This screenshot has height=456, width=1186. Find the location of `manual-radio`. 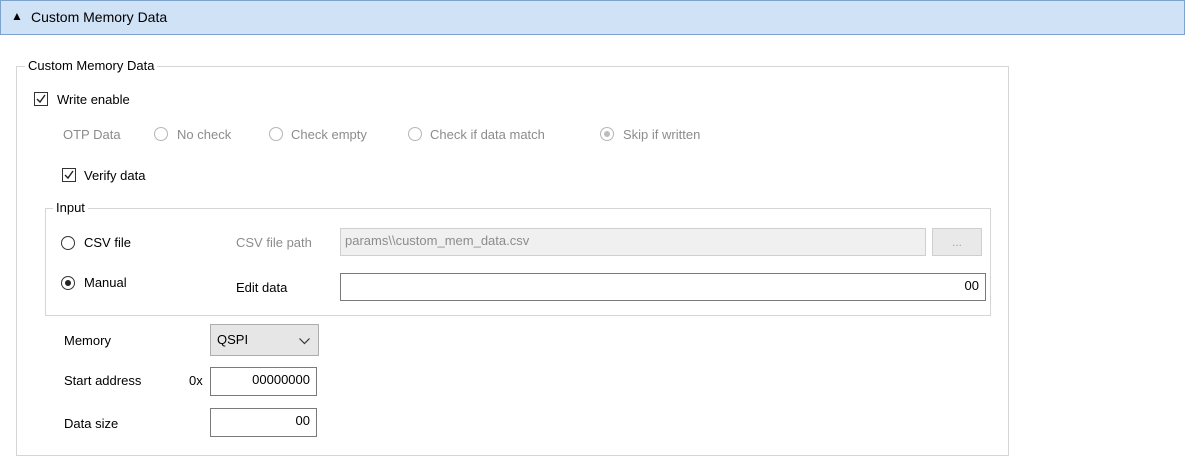

manual-radio is located at coordinates (68, 283).